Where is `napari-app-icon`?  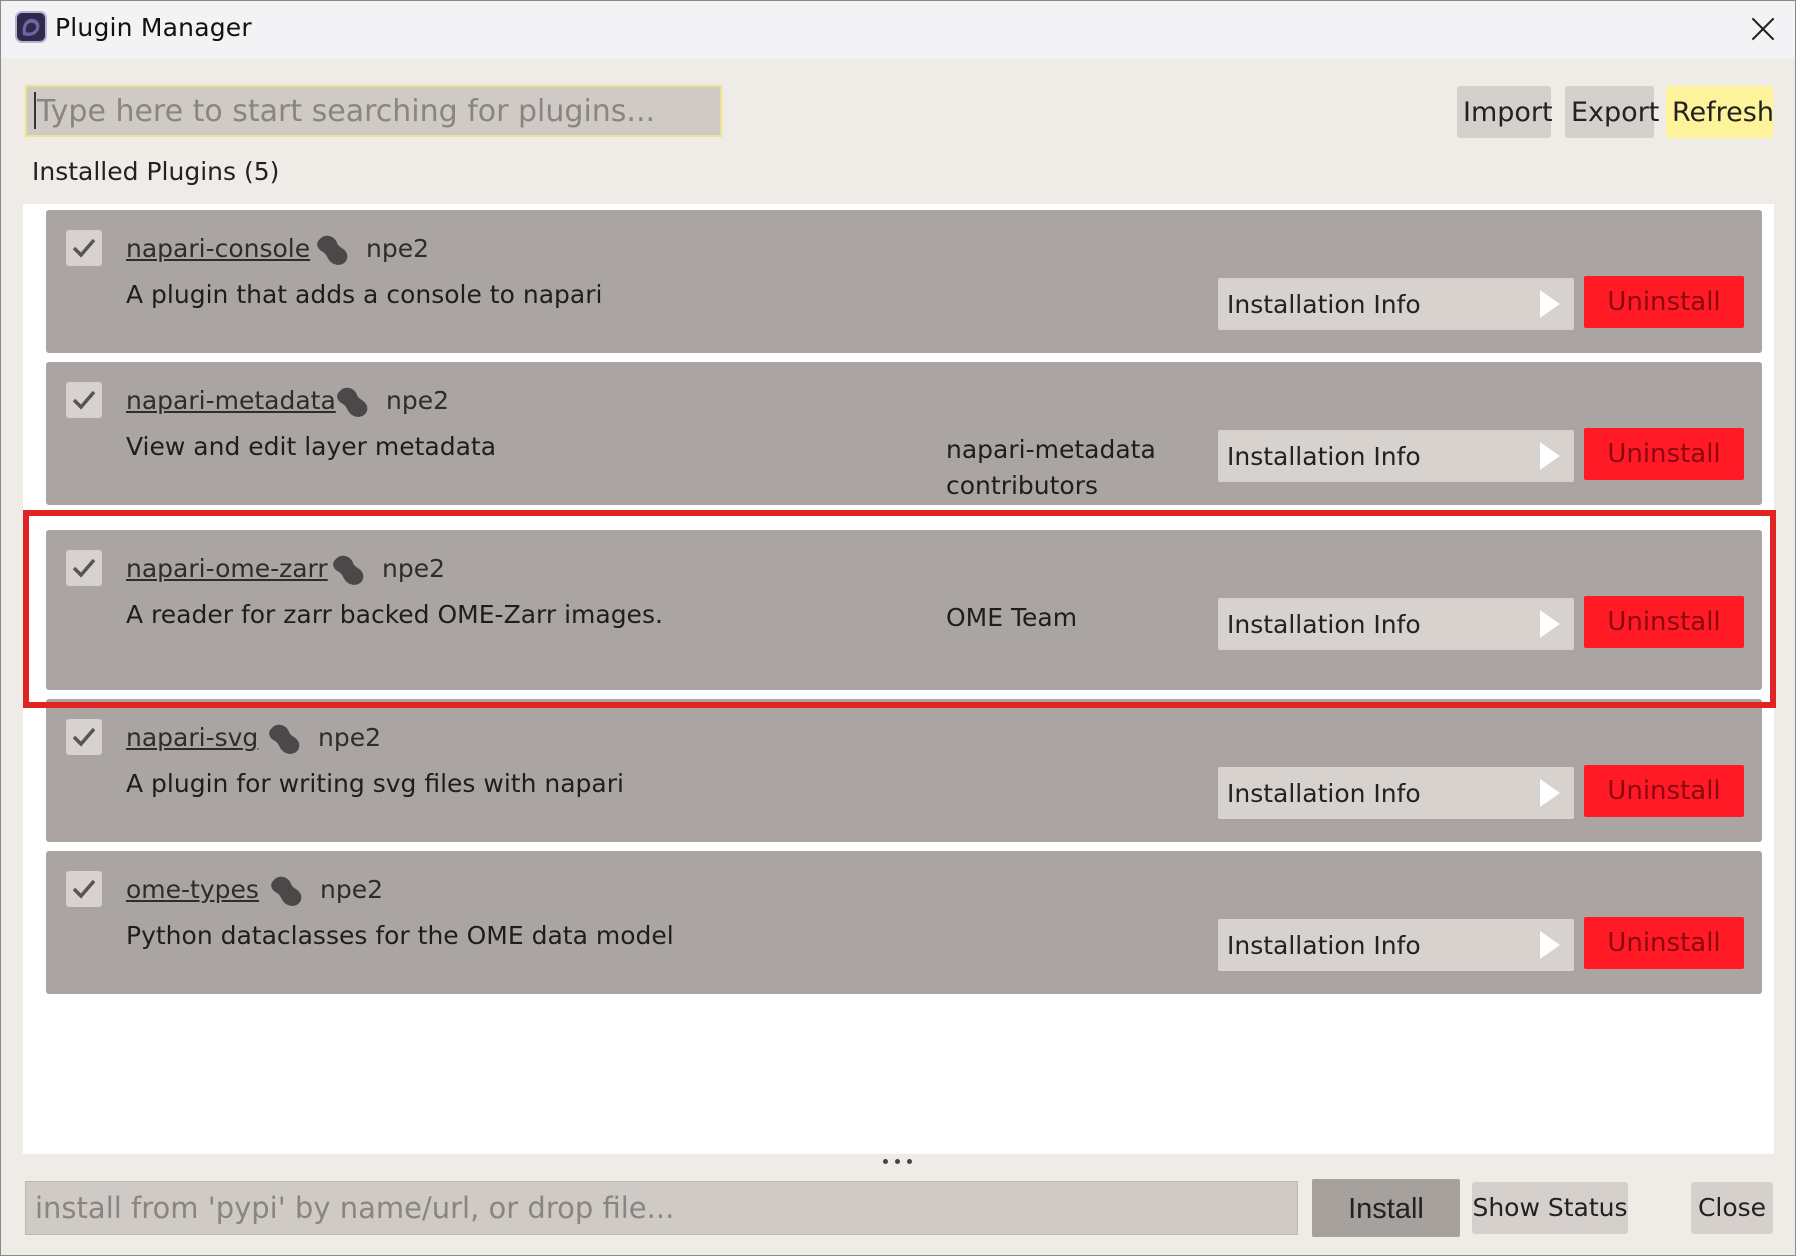
napari-app-icon is located at coordinates (31, 27).